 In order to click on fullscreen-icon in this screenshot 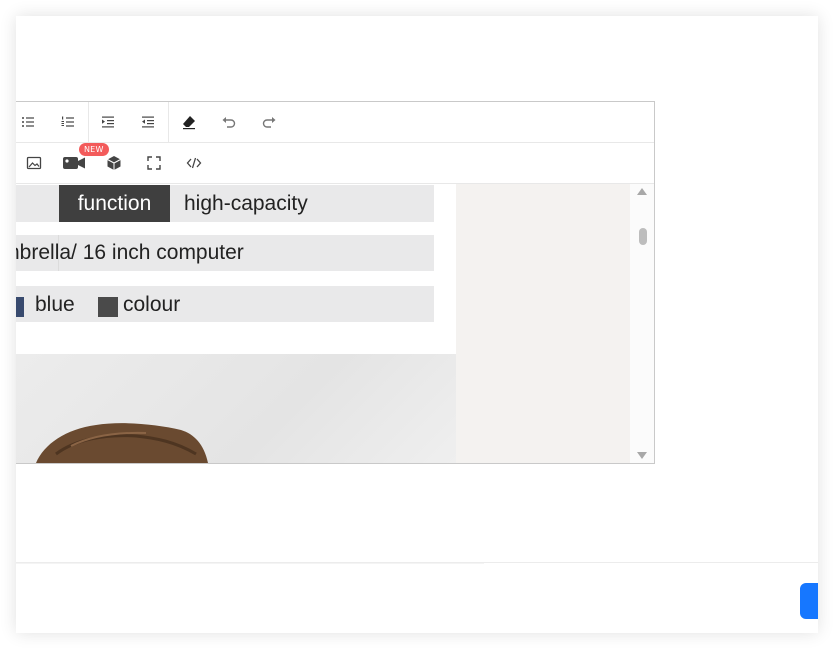, I will do `click(154, 163)`.